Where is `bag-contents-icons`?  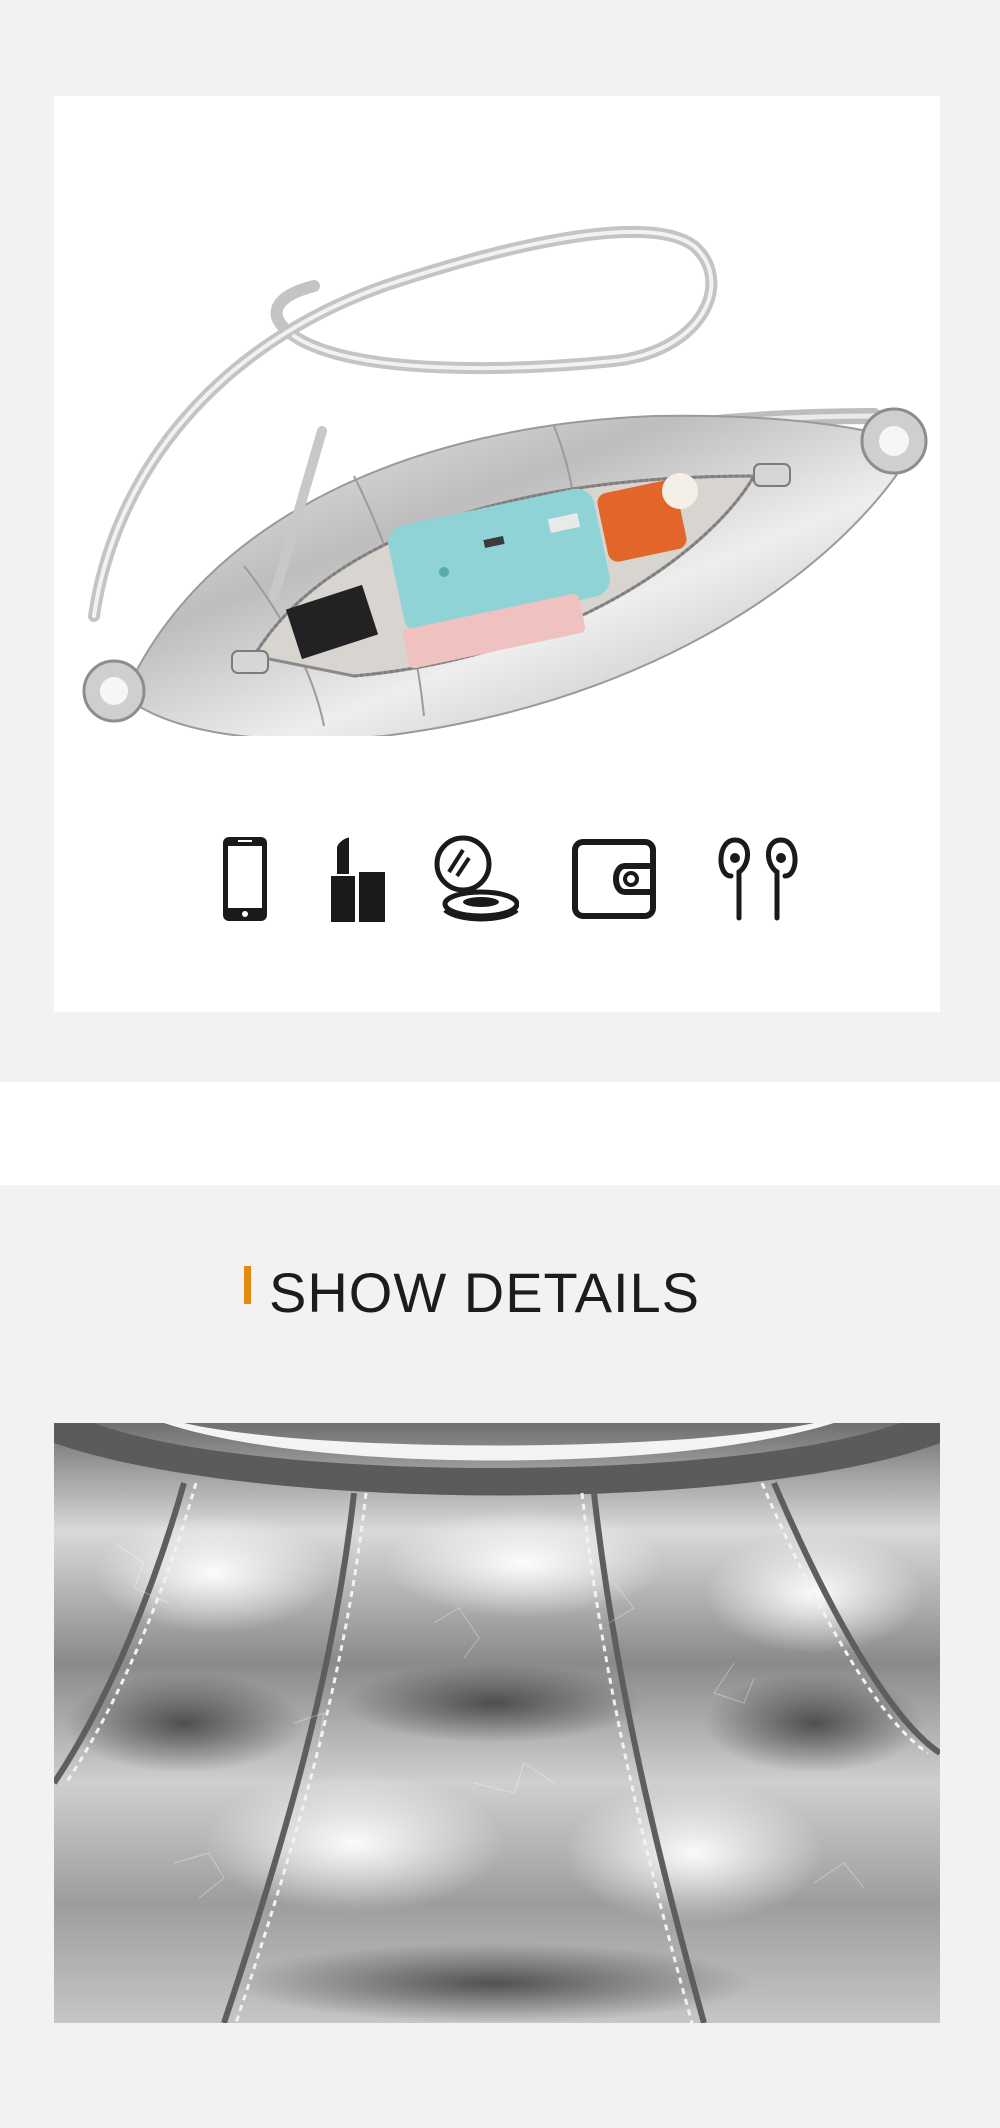 bag-contents-icons is located at coordinates (497, 836).